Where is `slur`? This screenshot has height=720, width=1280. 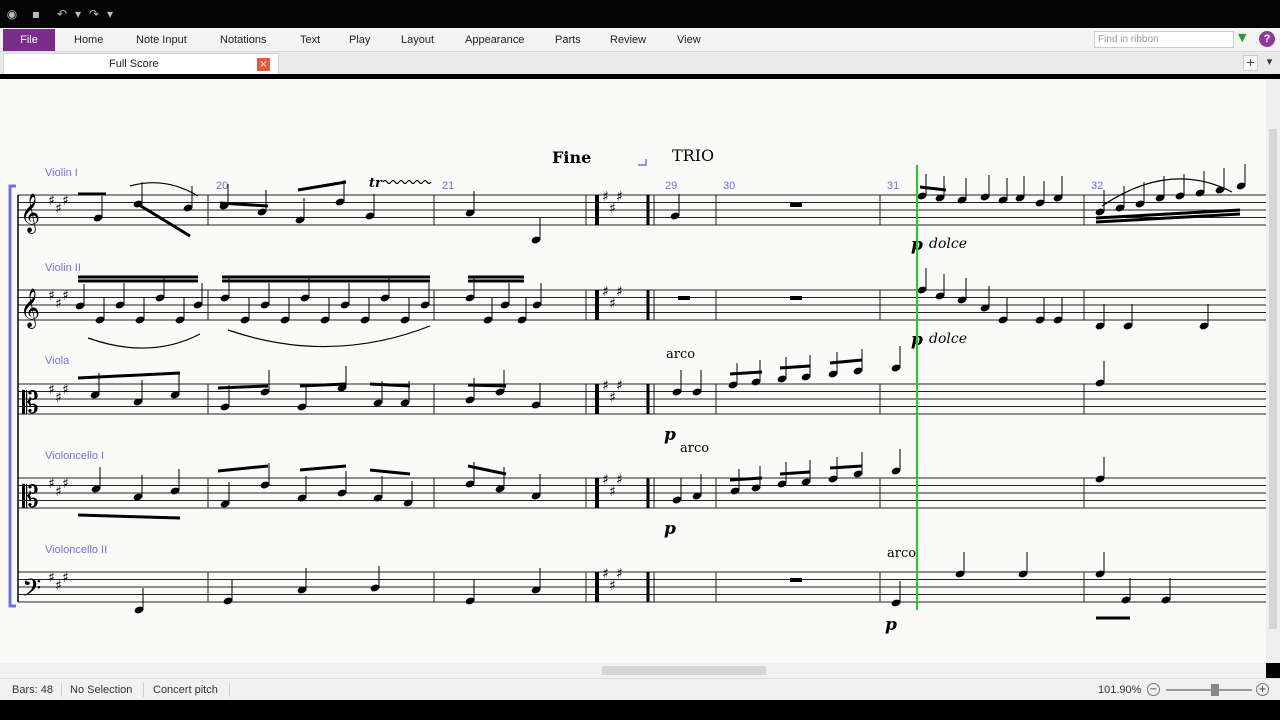 slur is located at coordinates (144, 341).